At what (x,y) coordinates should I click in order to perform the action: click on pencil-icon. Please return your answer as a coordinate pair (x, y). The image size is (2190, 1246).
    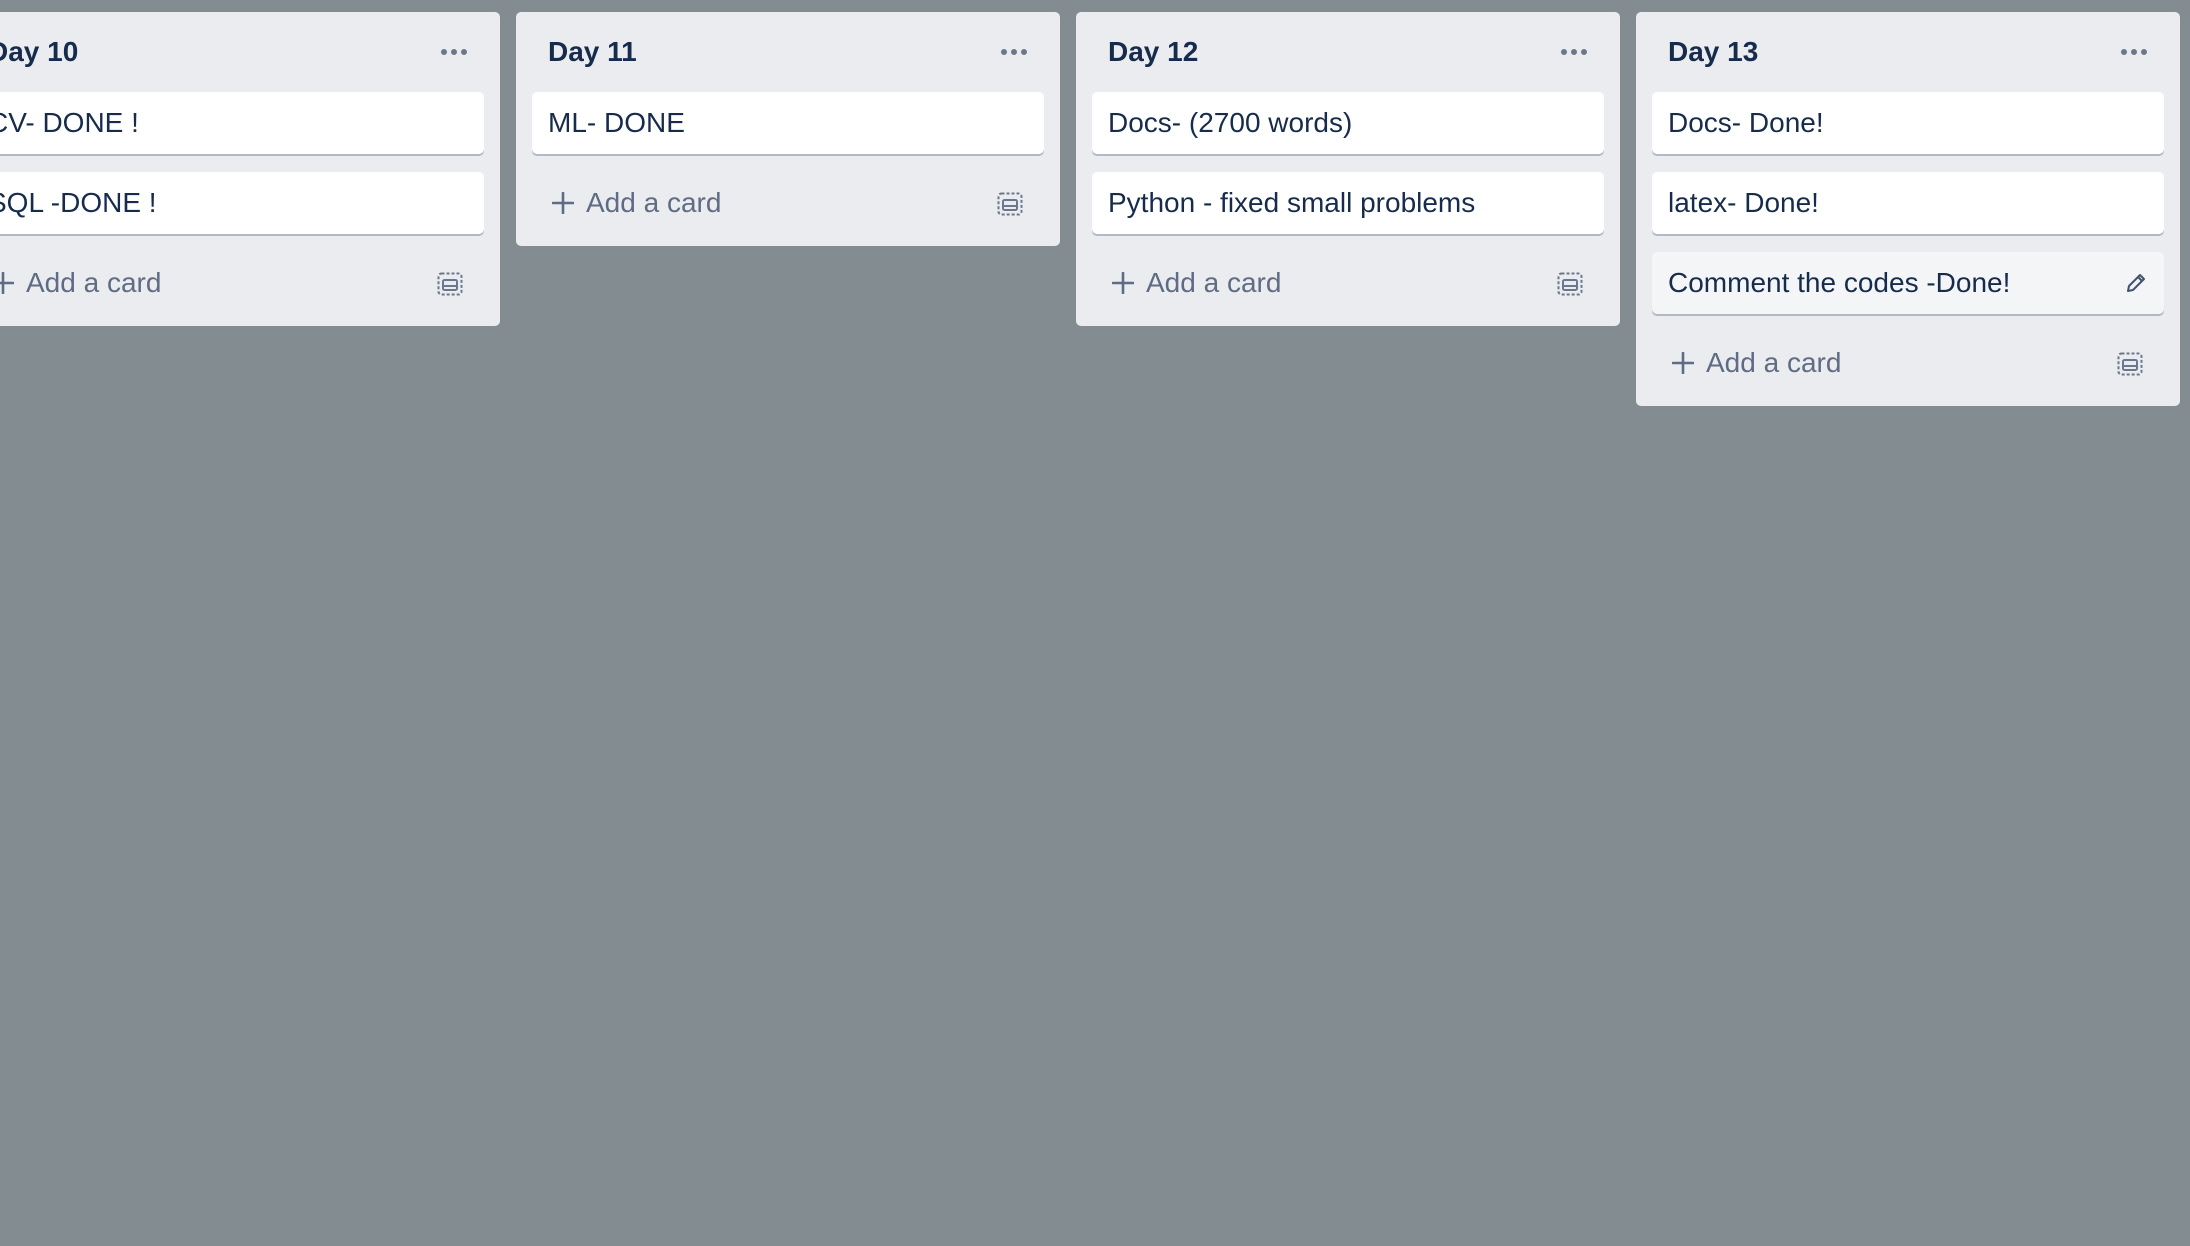
    Looking at the image, I should click on (2136, 283).